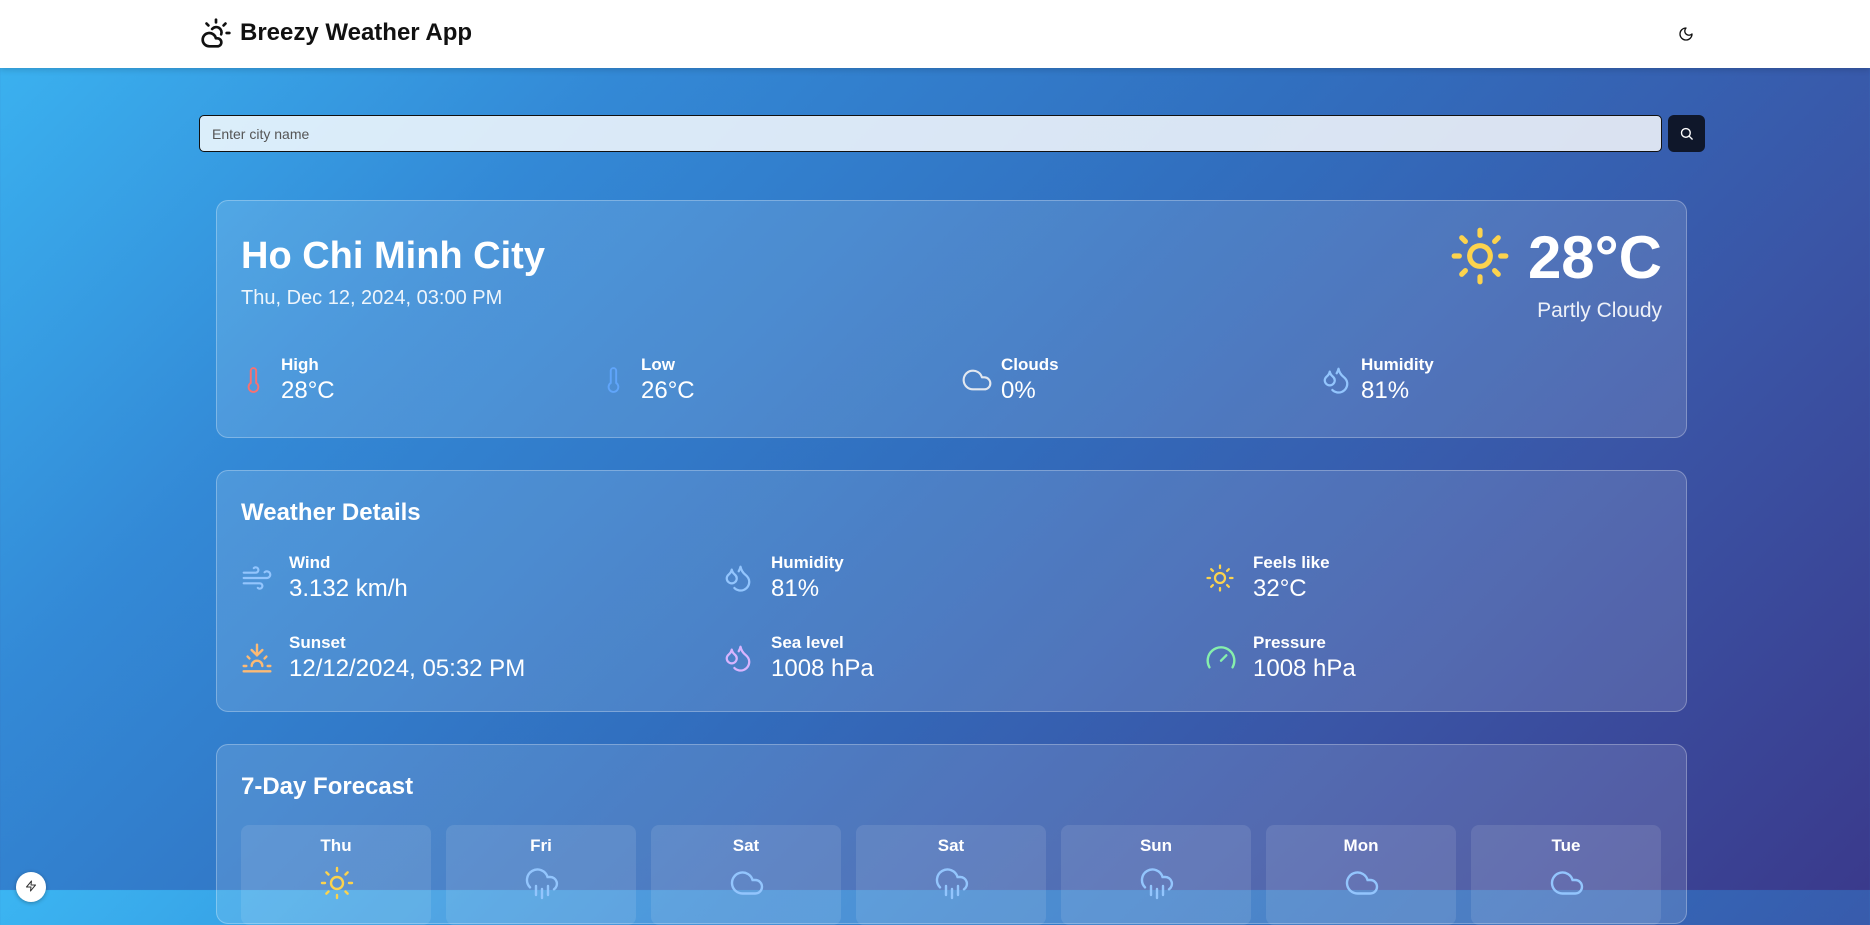 The width and height of the screenshot is (1870, 925). I want to click on detail-wind: Wind 3.132 km/h, so click(324, 578).